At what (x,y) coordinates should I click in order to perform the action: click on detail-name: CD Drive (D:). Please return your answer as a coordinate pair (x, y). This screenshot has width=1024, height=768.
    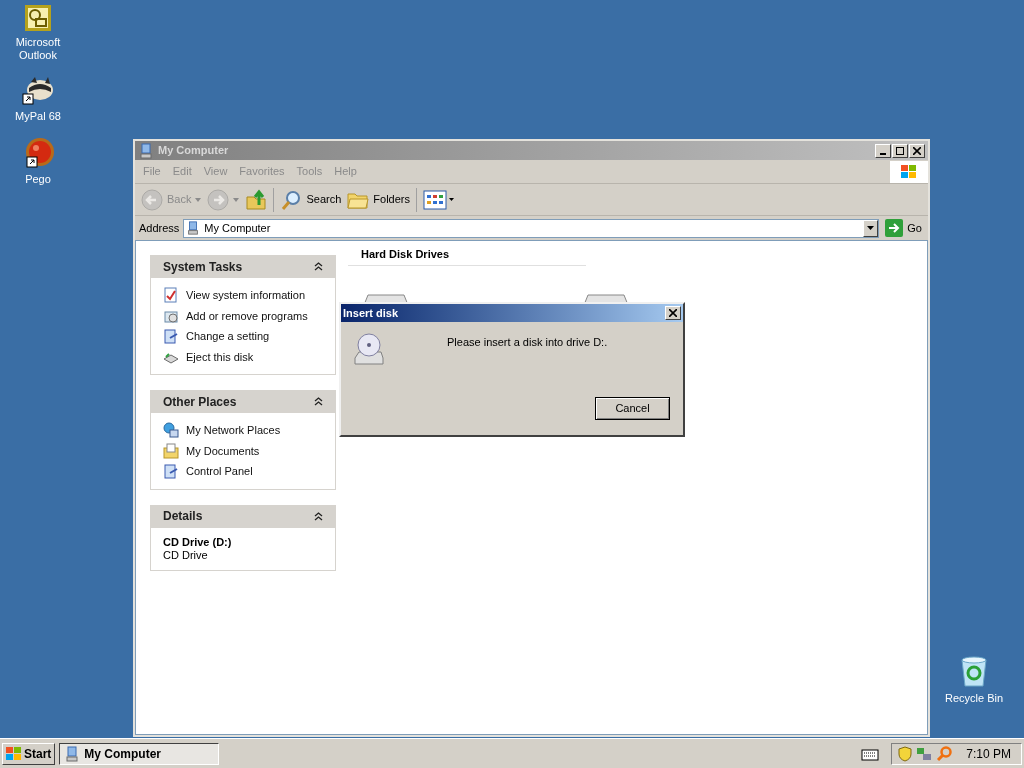
    Looking at the image, I should click on (198, 542).